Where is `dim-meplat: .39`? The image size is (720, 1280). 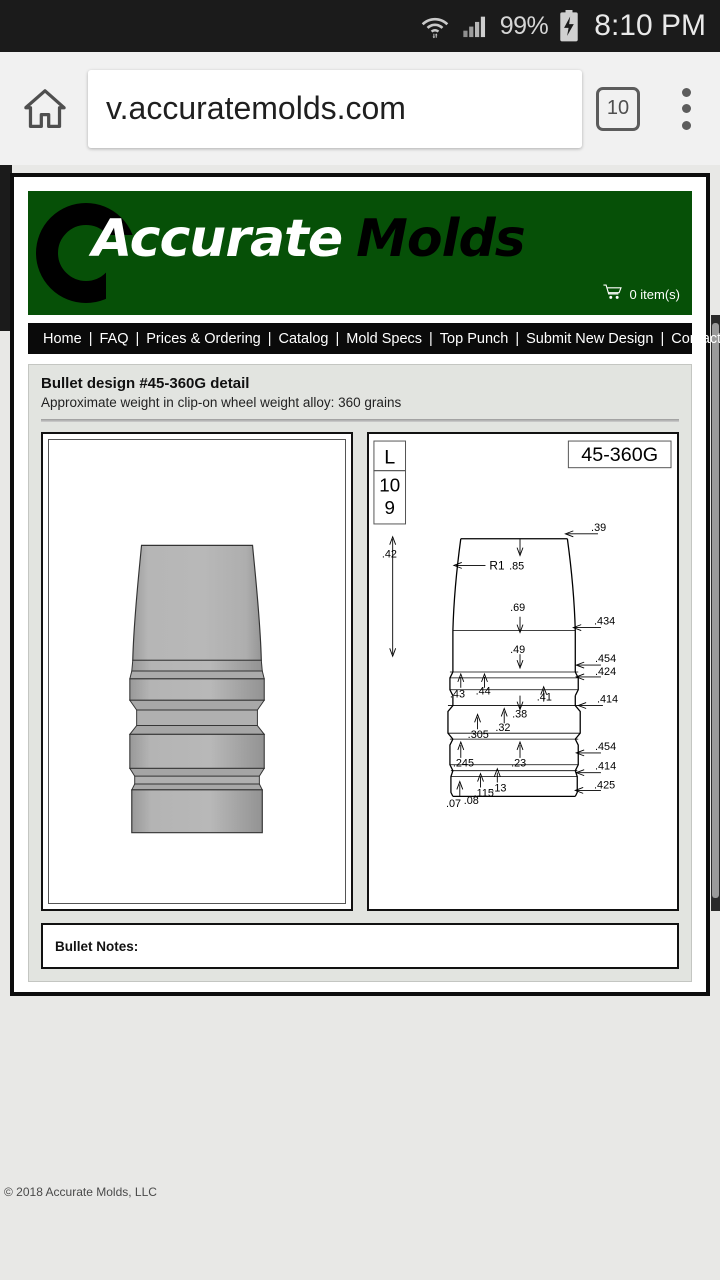 dim-meplat: .39 is located at coordinates (598, 528).